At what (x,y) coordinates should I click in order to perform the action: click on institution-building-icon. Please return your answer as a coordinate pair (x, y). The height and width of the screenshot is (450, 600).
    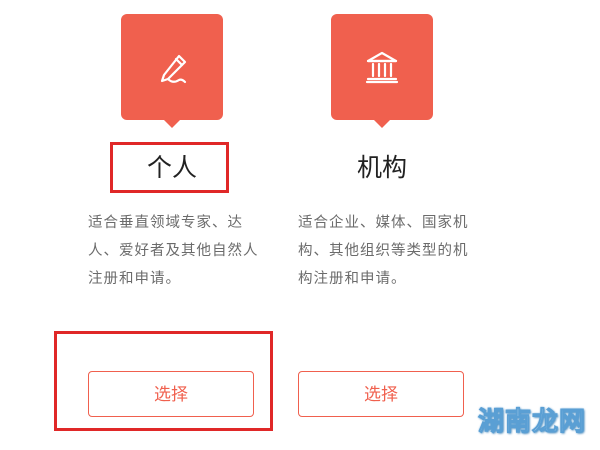
    Looking at the image, I should click on (382, 67).